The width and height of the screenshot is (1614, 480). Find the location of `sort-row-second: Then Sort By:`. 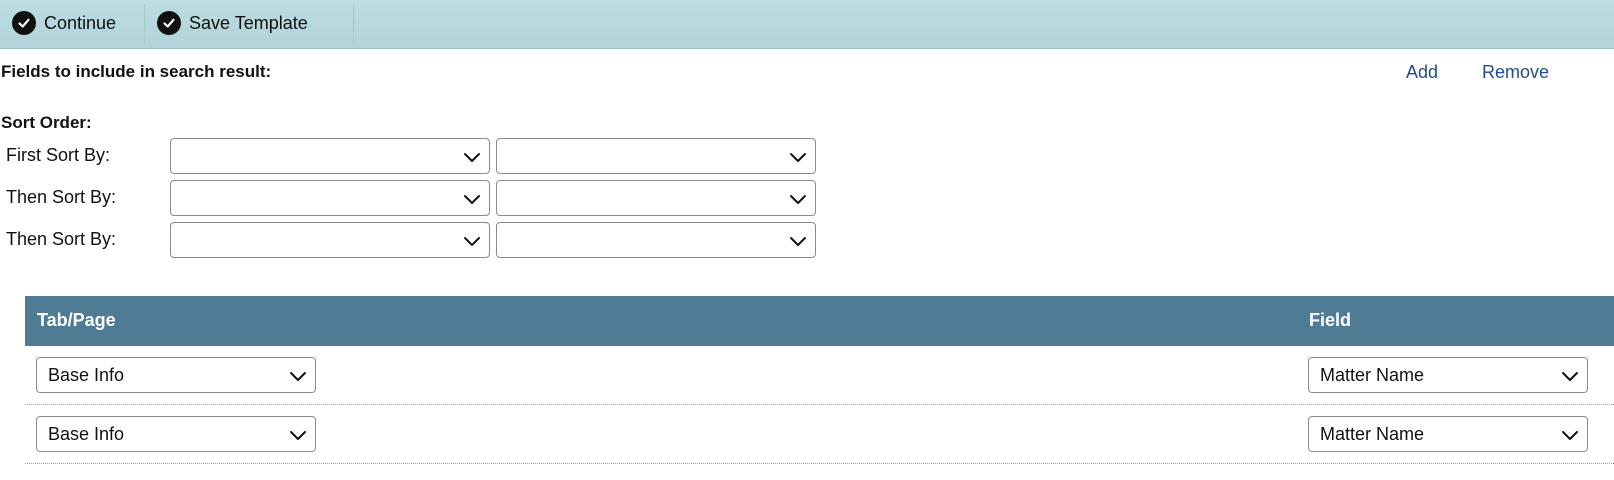

sort-row-second: Then Sort By: is located at coordinates (410, 198).